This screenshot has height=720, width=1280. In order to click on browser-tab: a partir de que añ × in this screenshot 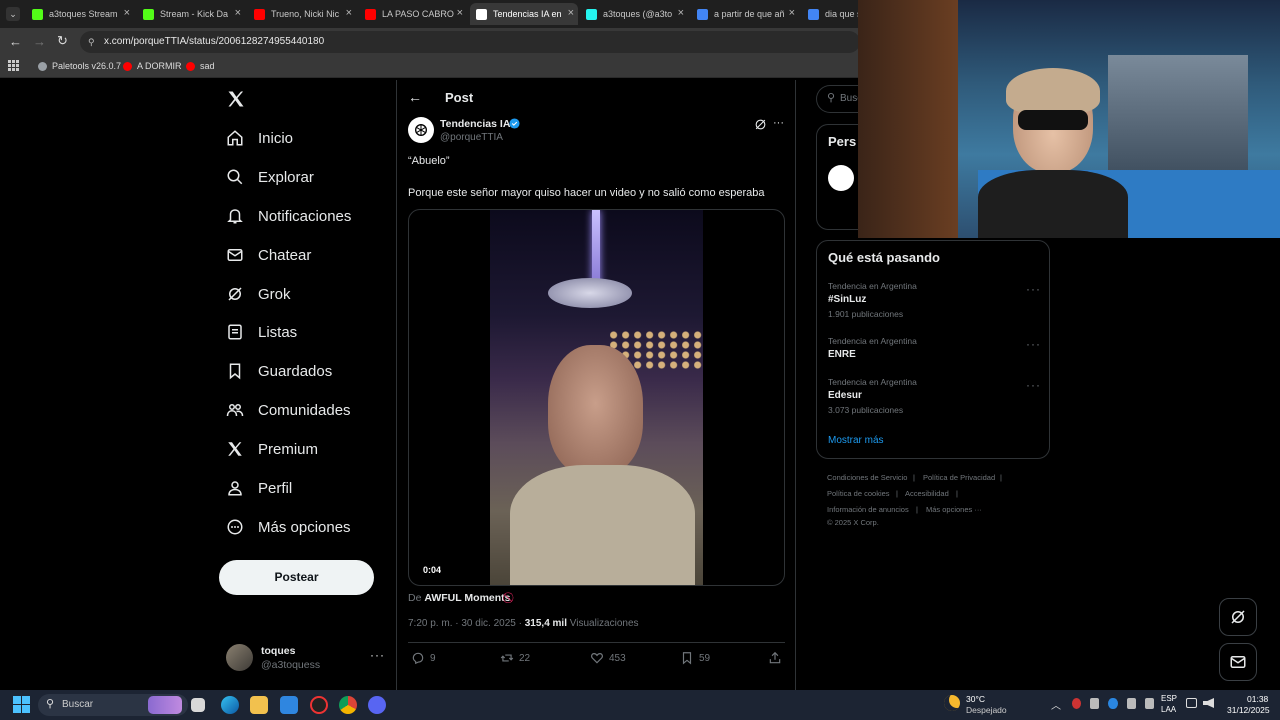, I will do `click(745, 14)`.